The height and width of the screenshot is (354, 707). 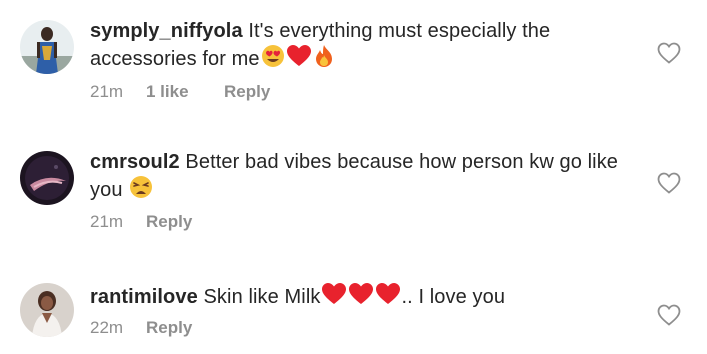 I want to click on comment-meta: 21m 1 like Reply, so click(x=180, y=92).